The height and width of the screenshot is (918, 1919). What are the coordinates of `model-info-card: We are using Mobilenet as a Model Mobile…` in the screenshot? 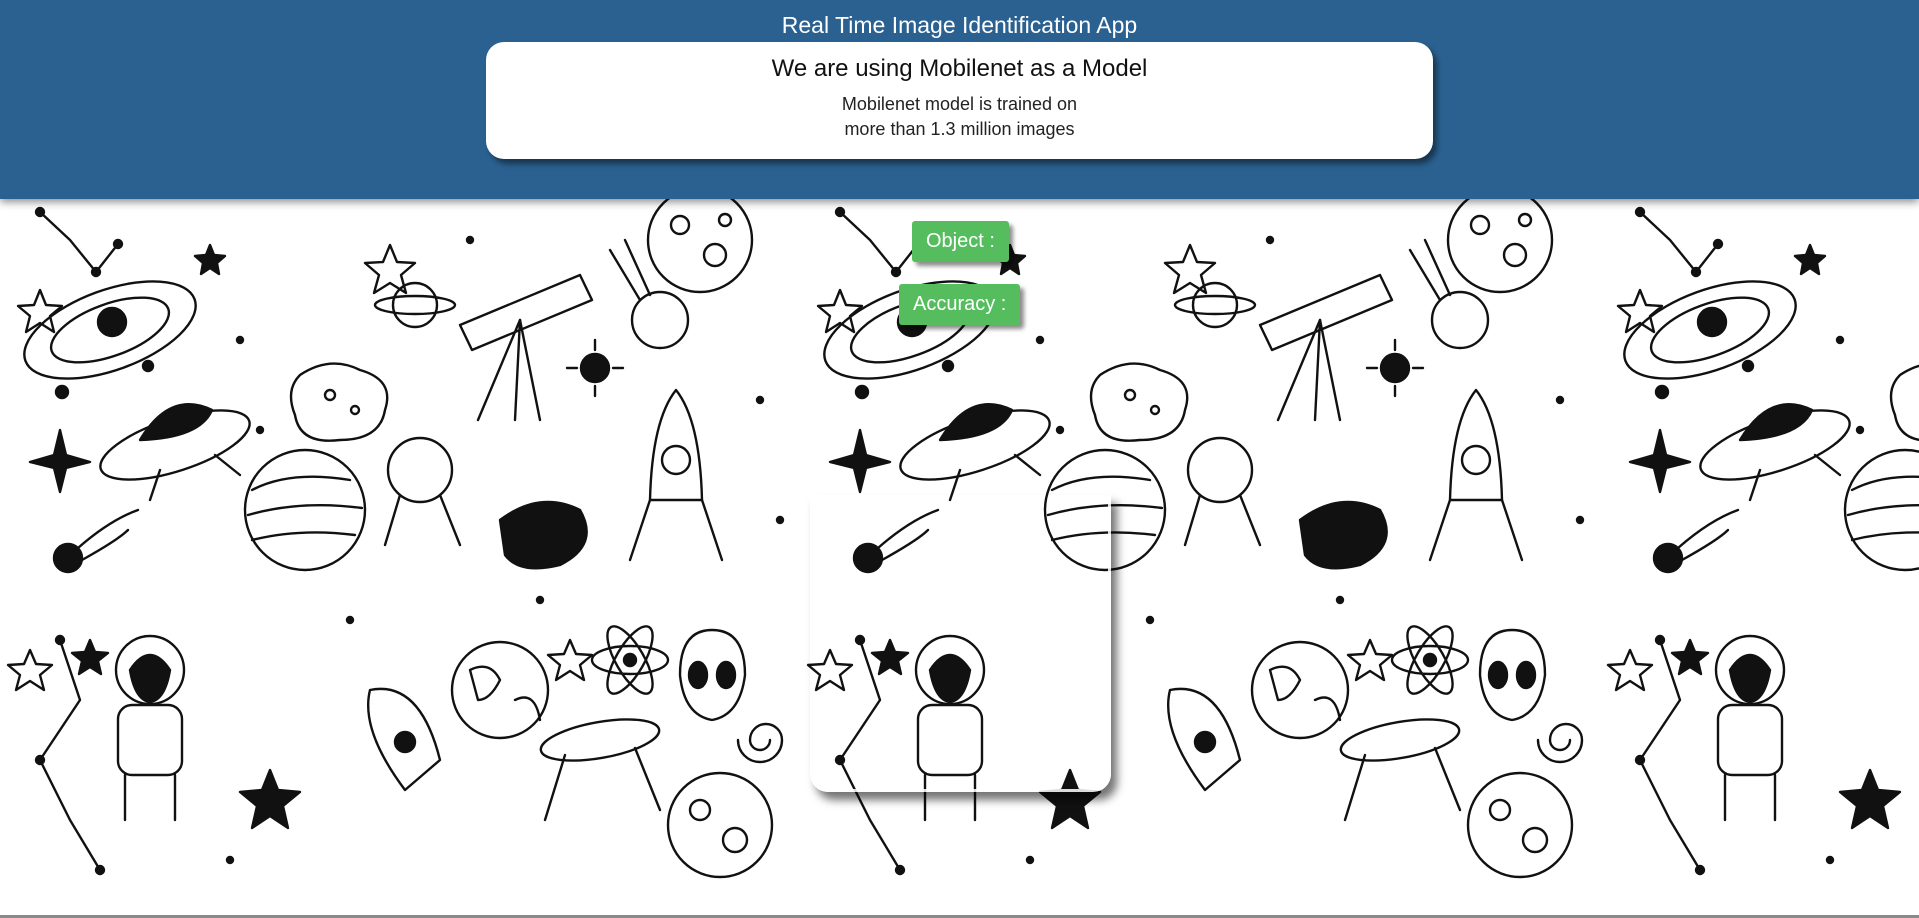 It's located at (959, 100).